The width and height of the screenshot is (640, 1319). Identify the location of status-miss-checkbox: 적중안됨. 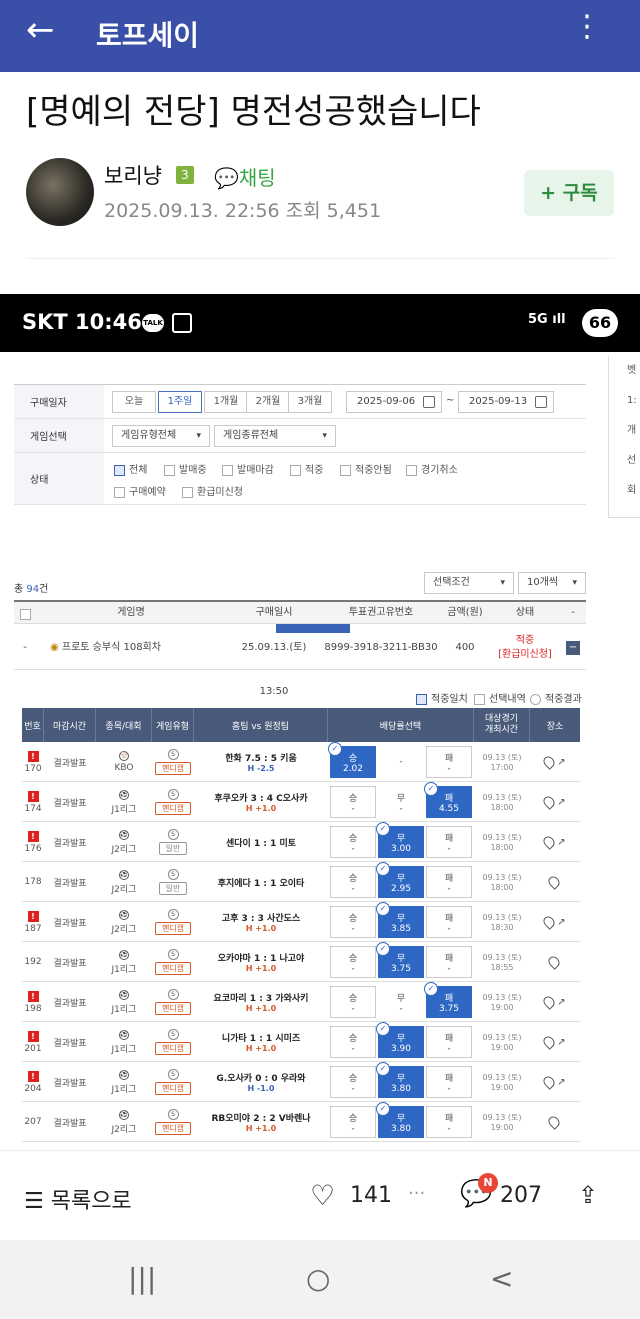
(366, 468).